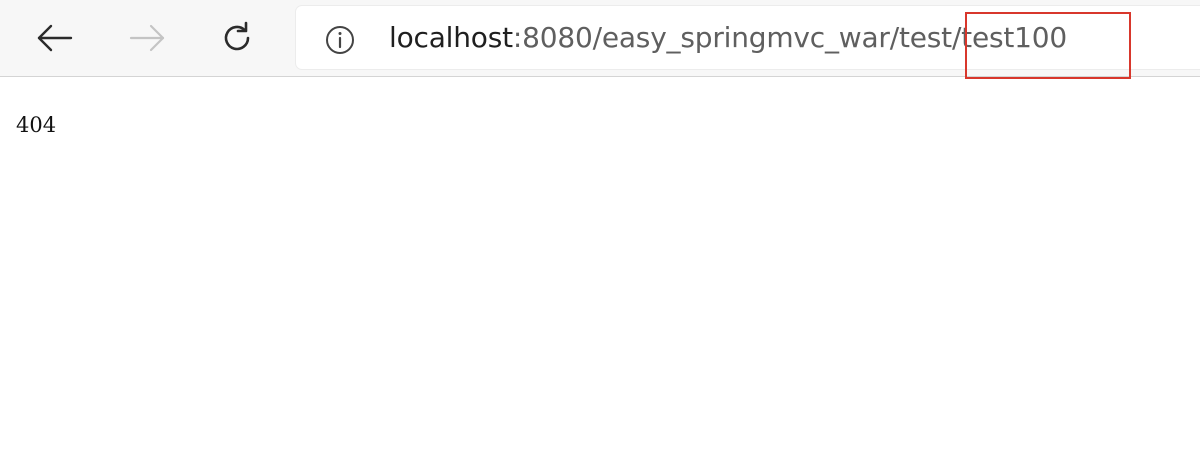 Image resolution: width=1200 pixels, height=462 pixels. I want to click on url-host: localhost, so click(451, 37).